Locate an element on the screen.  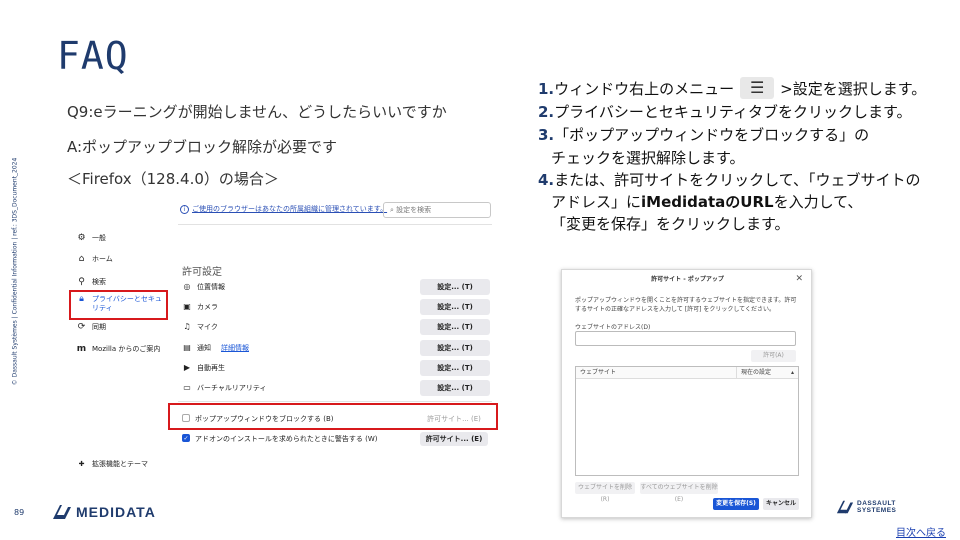
info-icon: i is located at coordinates (184, 209).